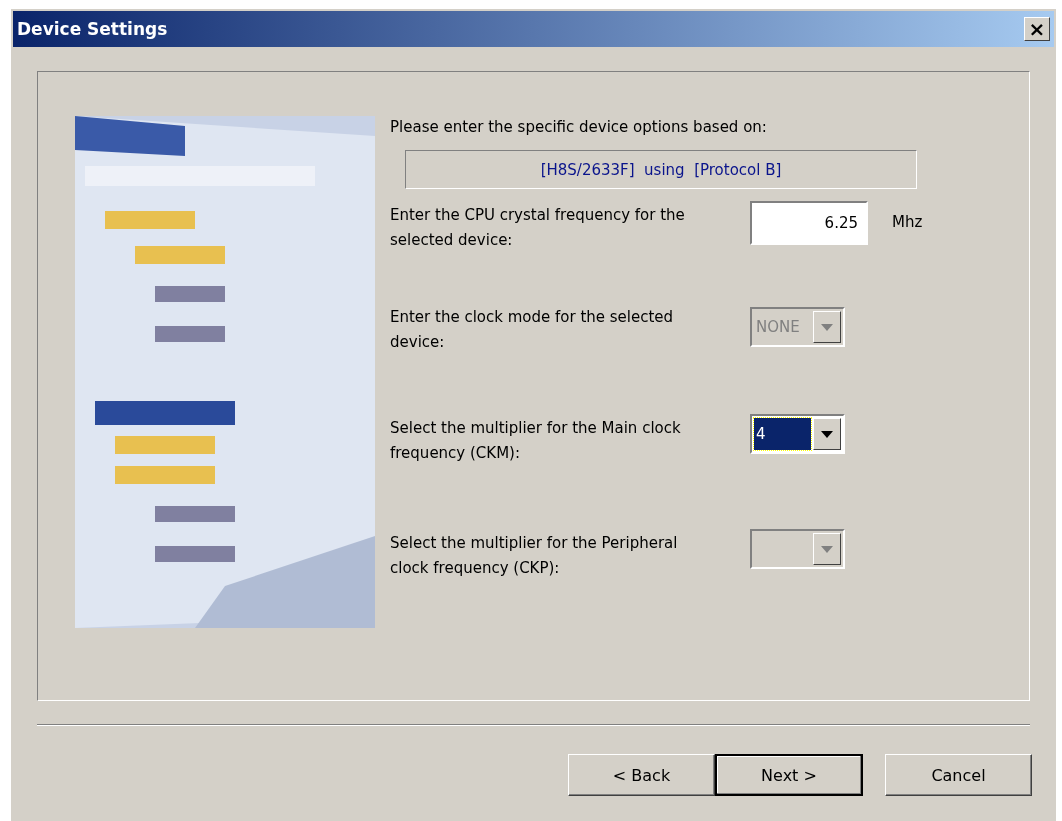  What do you see at coordinates (532, 330) in the screenshot?
I see `setting-label: Enter the clock mode for the selected device:` at bounding box center [532, 330].